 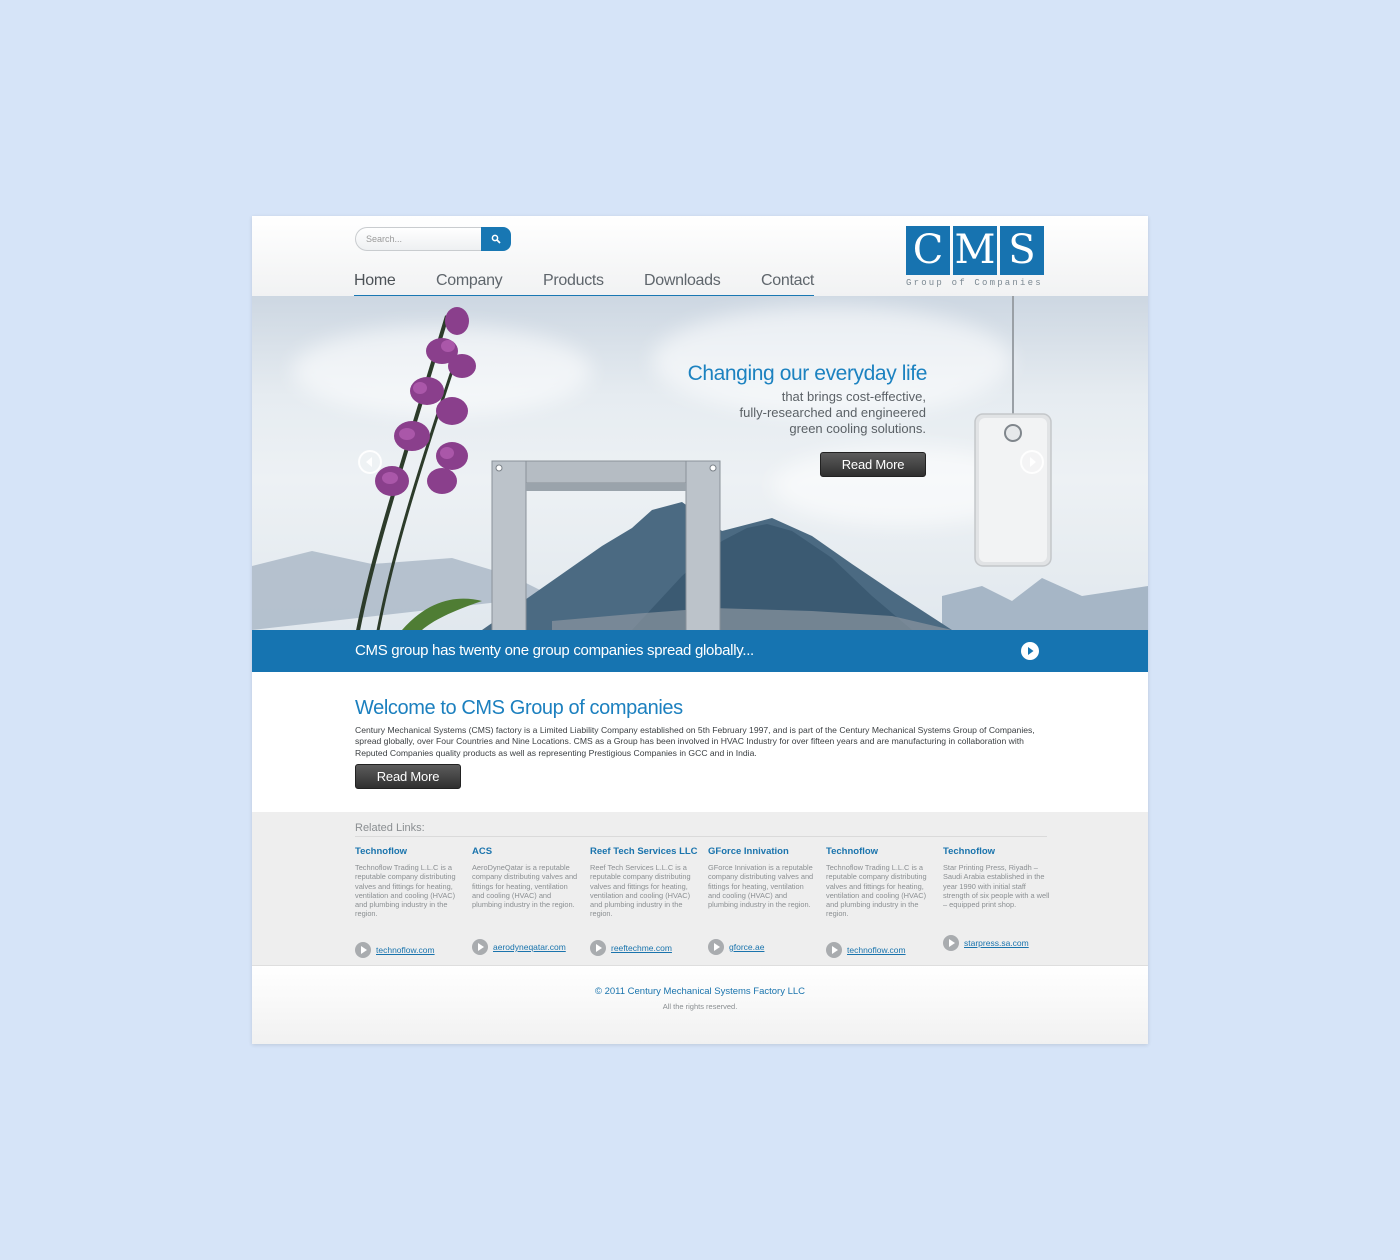 I want to click on logo-letter: C, so click(x=928, y=250).